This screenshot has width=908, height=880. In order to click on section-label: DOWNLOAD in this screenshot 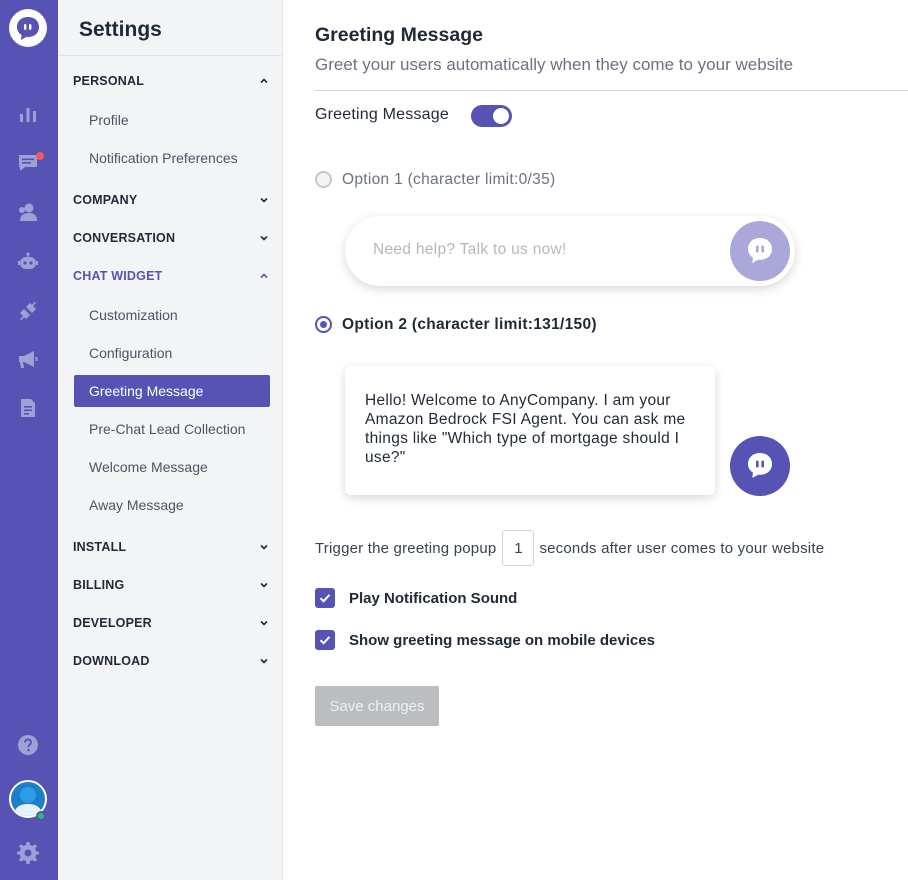, I will do `click(111, 661)`.